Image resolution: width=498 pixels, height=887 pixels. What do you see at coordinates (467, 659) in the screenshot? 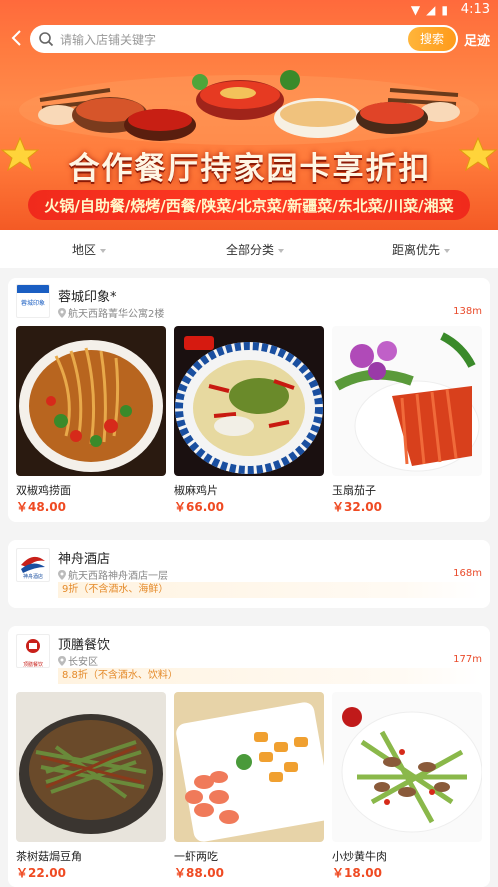
I see `shop-distance: 177m` at bounding box center [467, 659].